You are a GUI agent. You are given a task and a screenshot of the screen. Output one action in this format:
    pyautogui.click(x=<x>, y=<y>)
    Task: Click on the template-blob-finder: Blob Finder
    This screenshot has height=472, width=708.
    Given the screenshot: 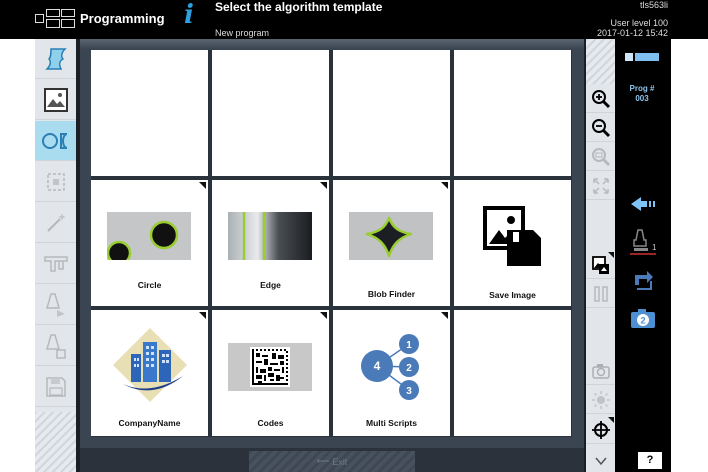 What is the action you would take?
    pyautogui.click(x=391, y=243)
    